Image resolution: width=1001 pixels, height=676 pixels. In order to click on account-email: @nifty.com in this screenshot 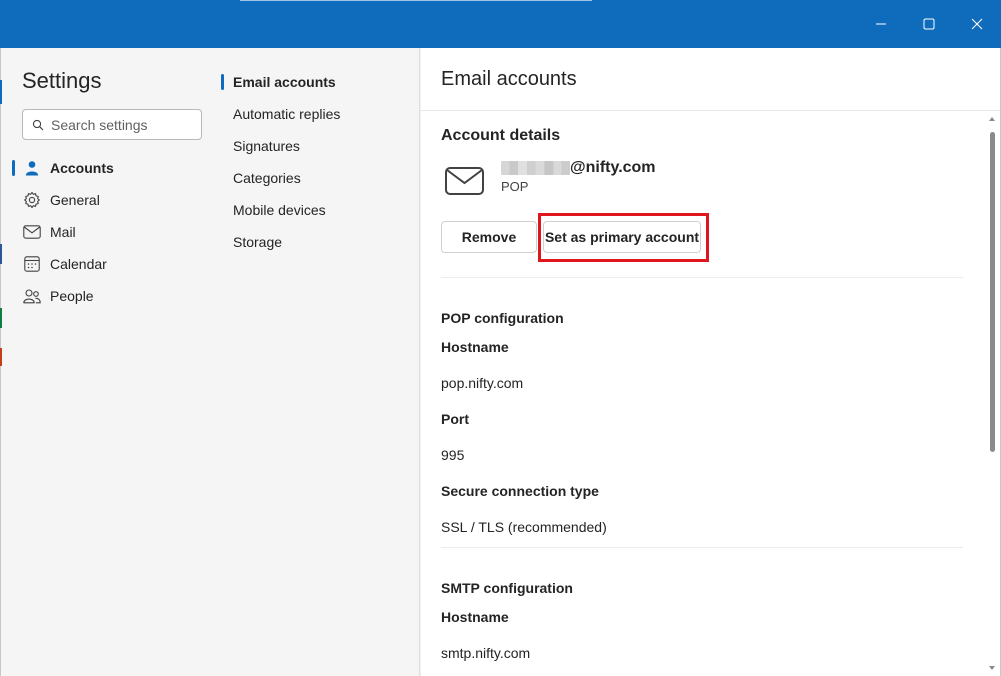, I will do `click(578, 168)`.